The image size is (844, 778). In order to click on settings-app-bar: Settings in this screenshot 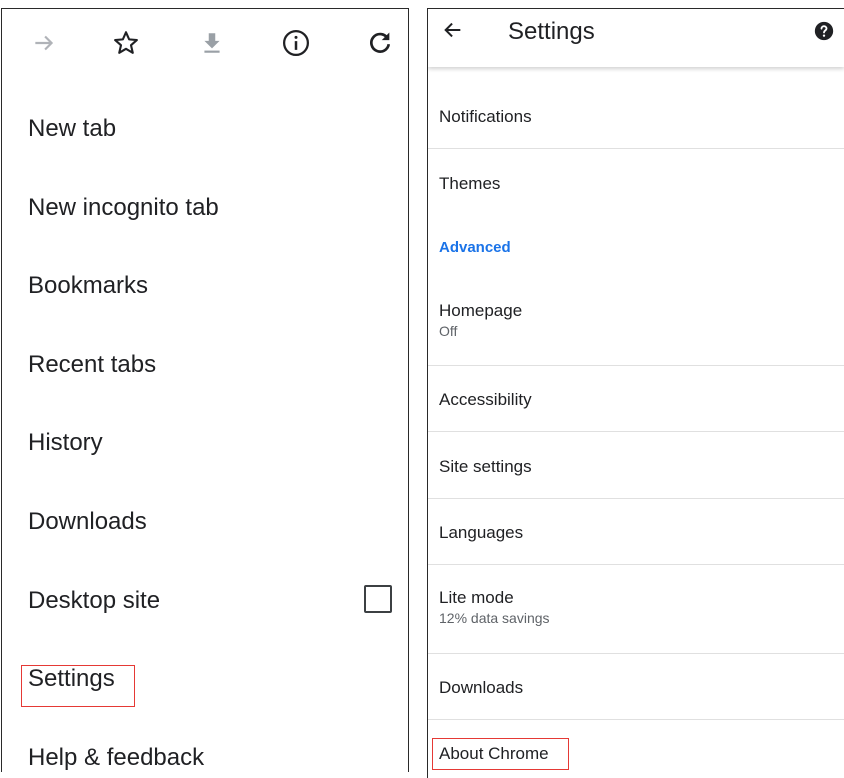, I will do `click(636, 38)`.